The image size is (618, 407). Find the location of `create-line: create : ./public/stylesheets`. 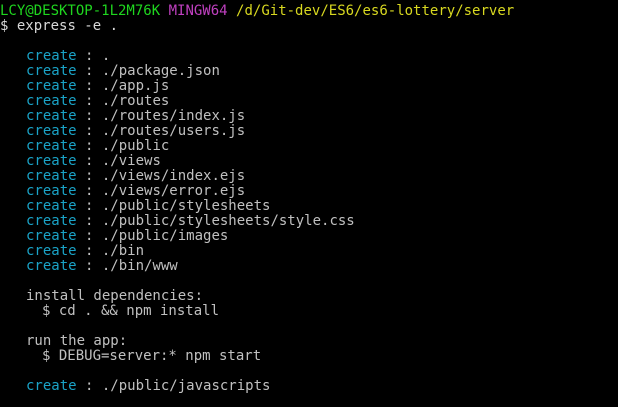

create-line: create : ./public/stylesheets is located at coordinates (309, 206).